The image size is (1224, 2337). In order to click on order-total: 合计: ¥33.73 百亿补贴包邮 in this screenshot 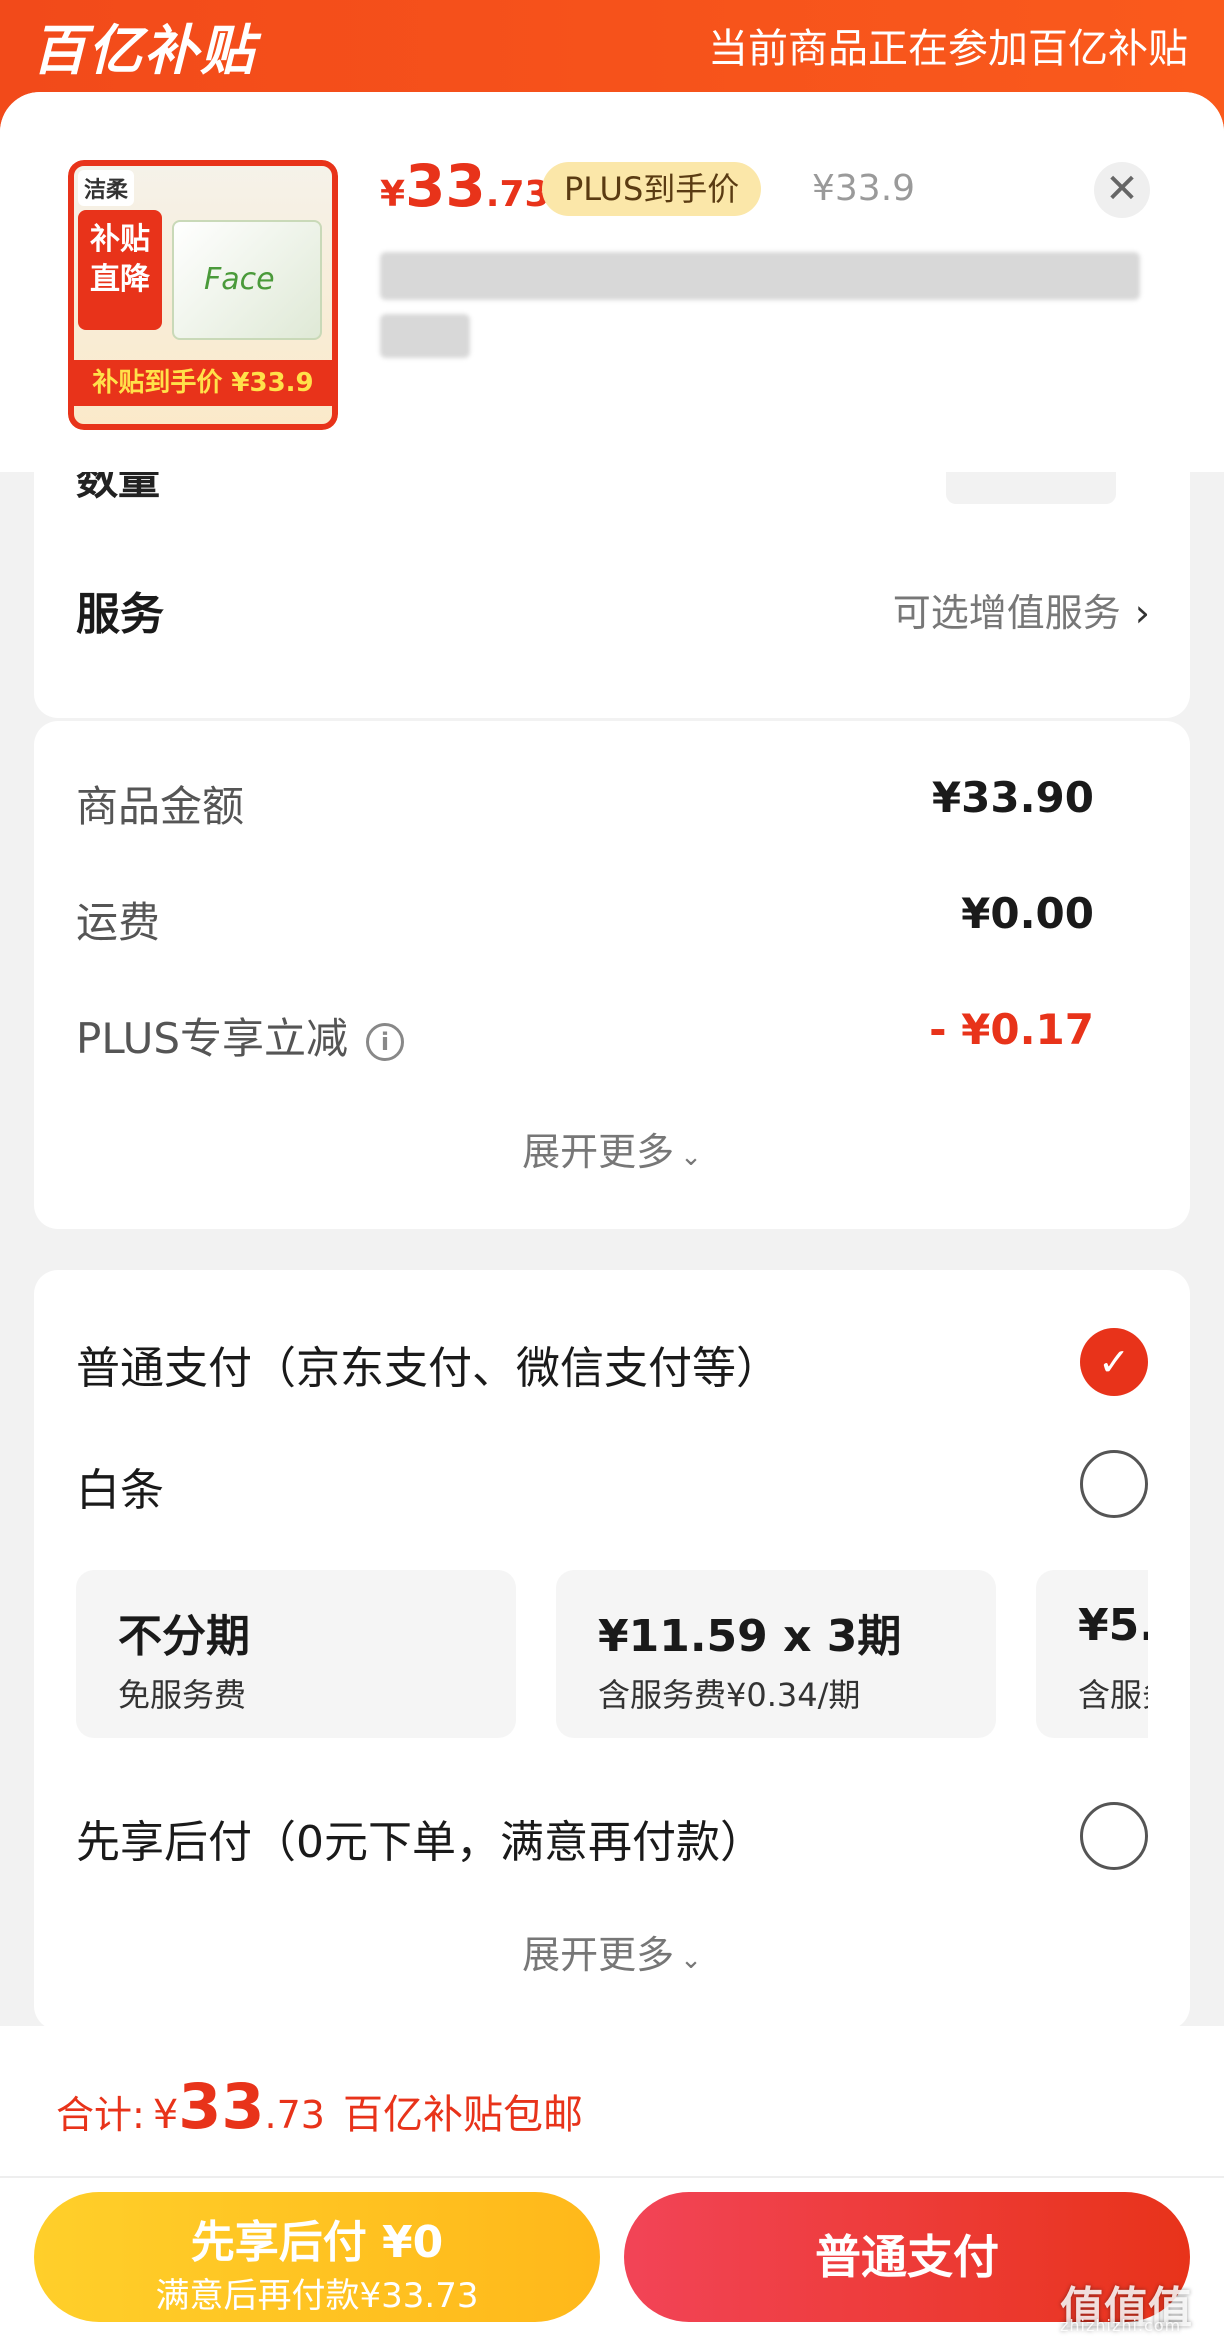, I will do `click(319, 2106)`.